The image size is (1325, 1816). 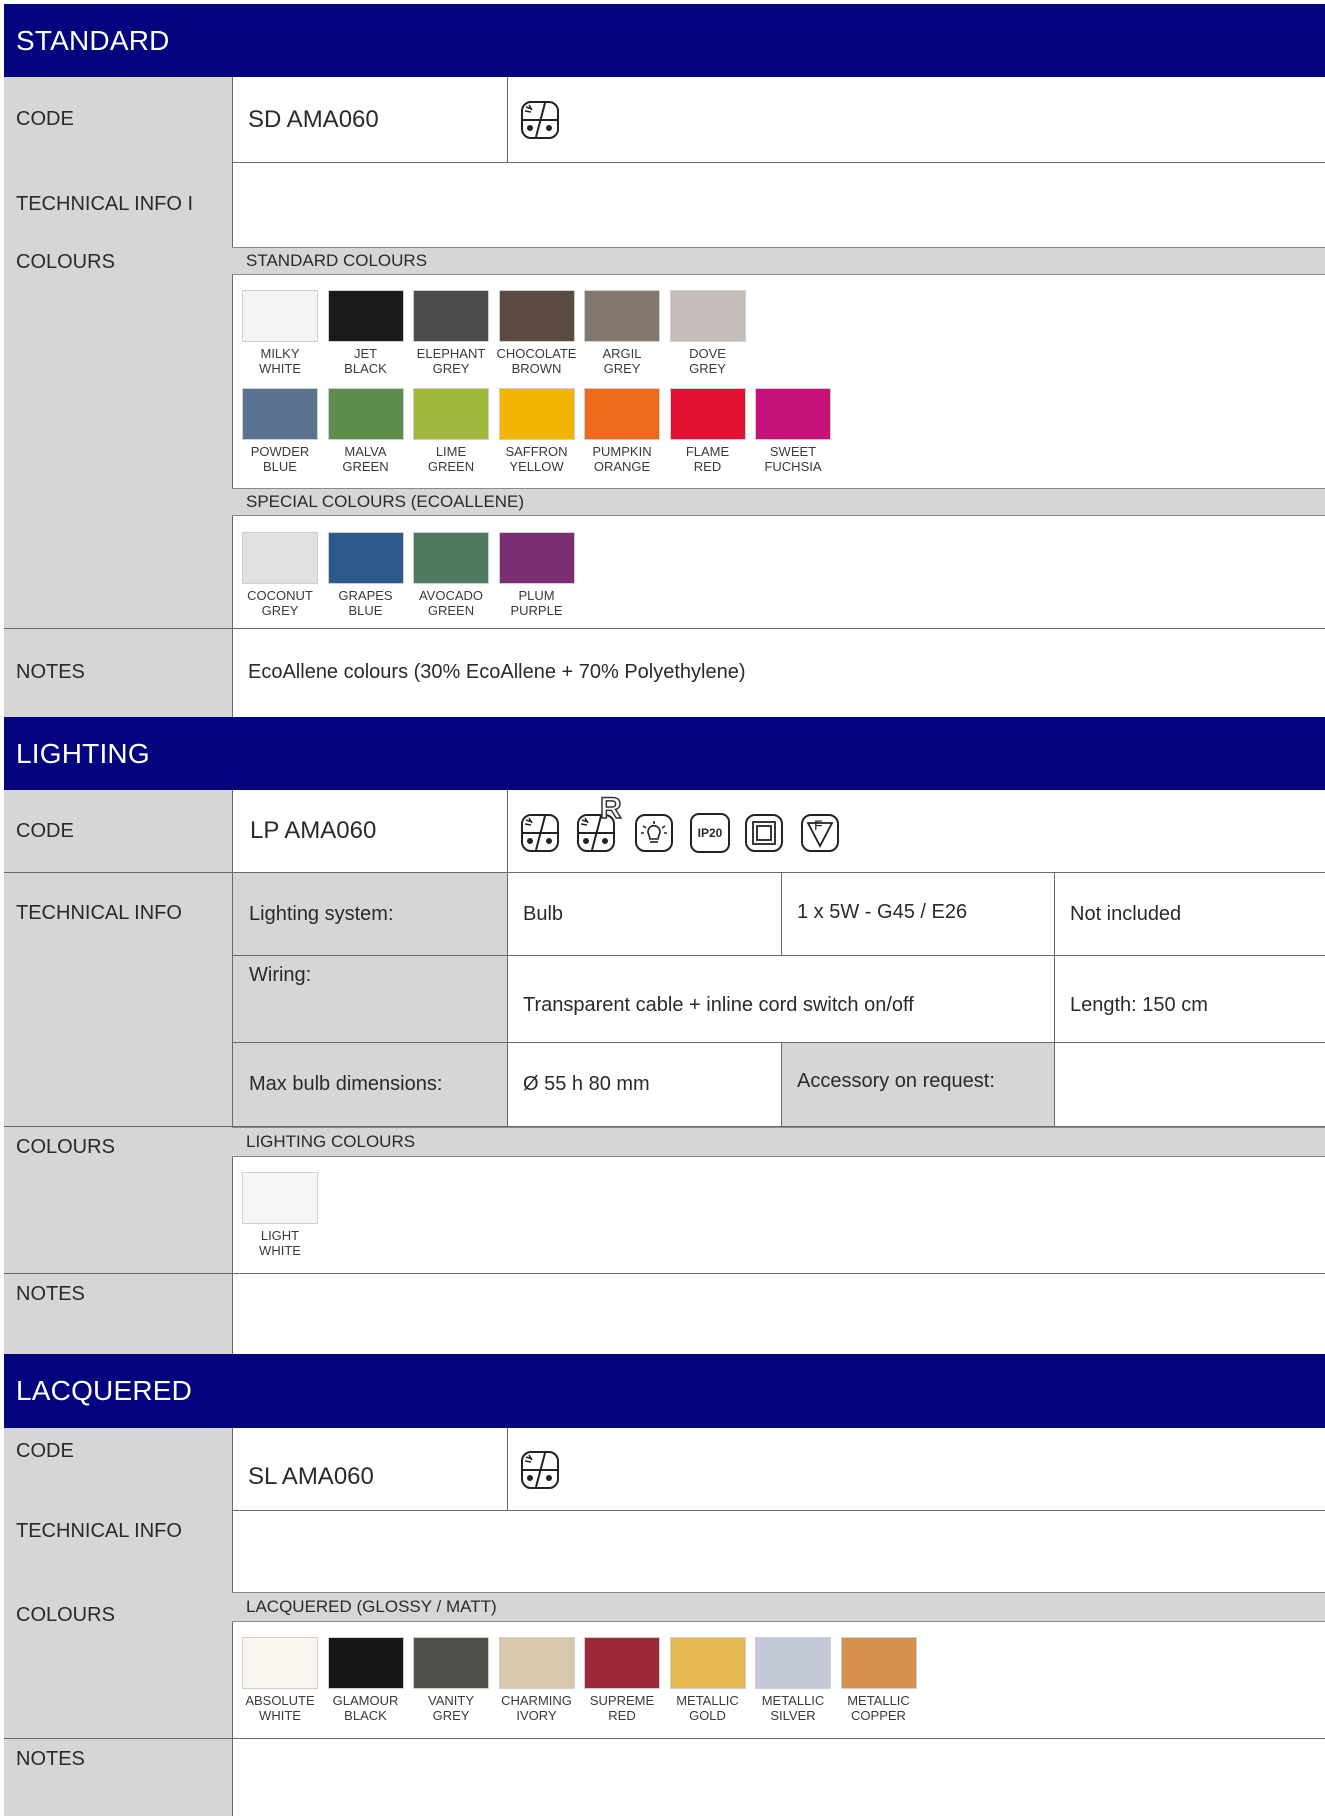 I want to click on colour-swatch-name: MALVA GREEN, so click(x=366, y=459).